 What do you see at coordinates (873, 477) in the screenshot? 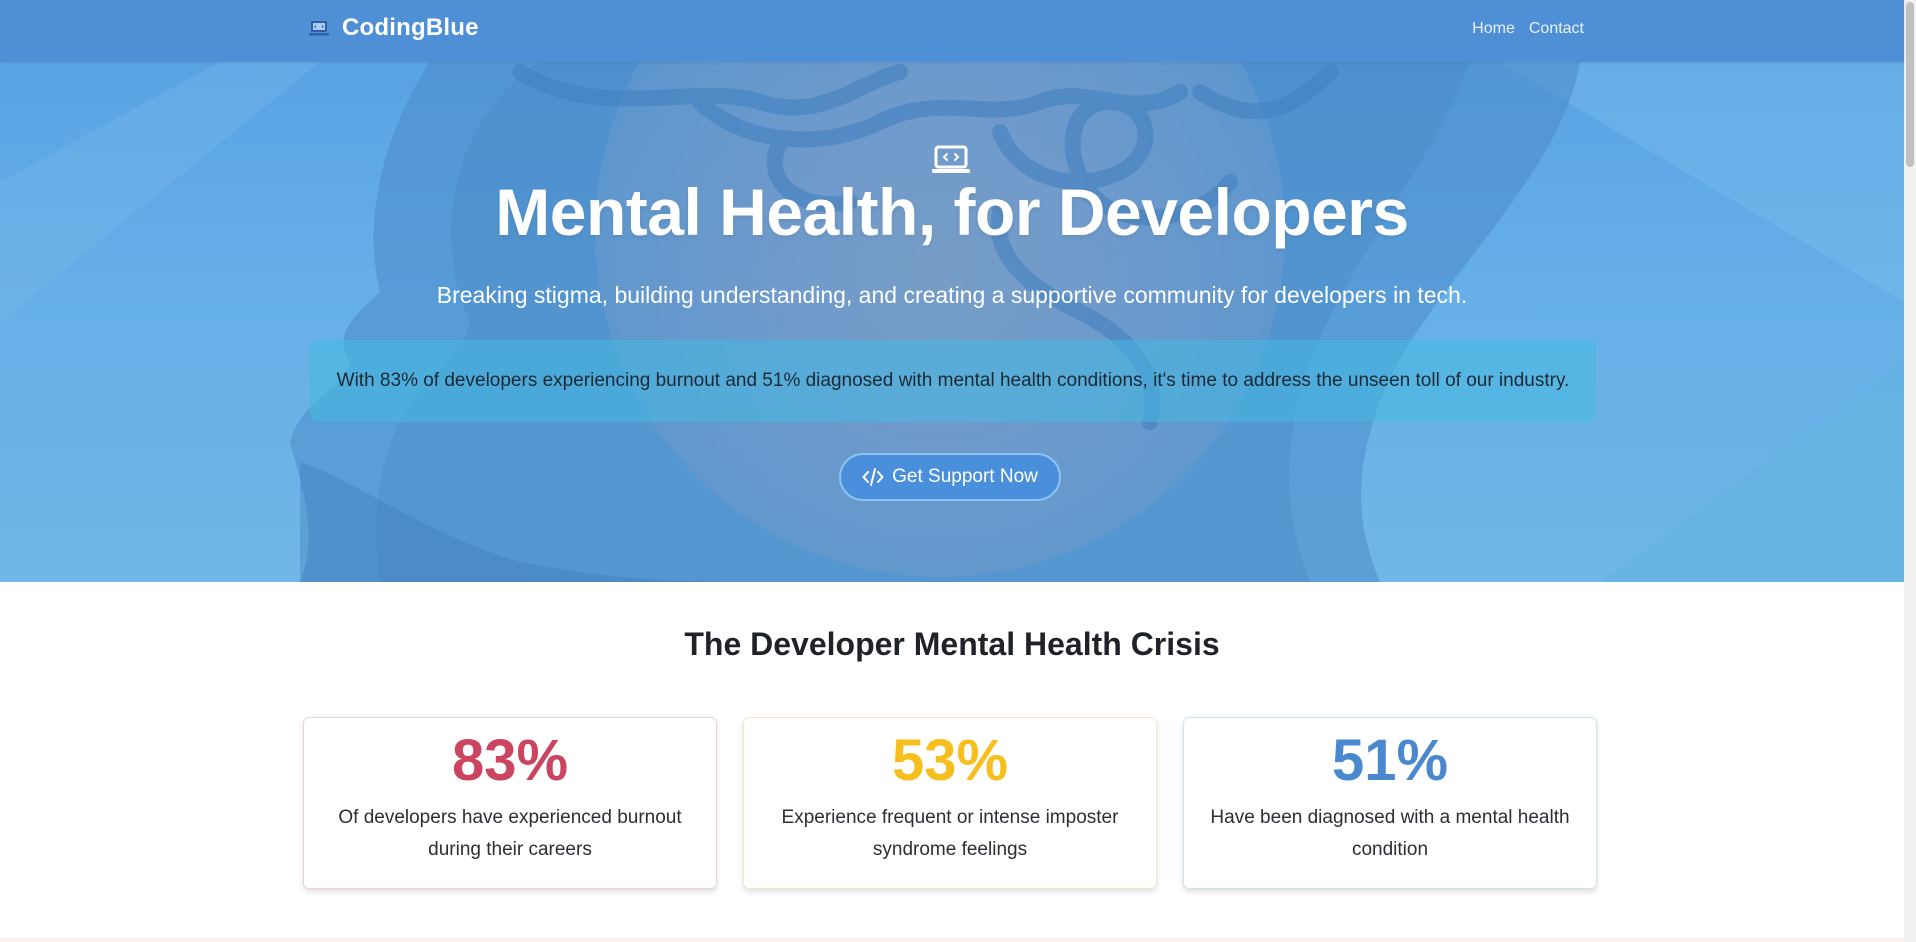
I see `code-icon` at bounding box center [873, 477].